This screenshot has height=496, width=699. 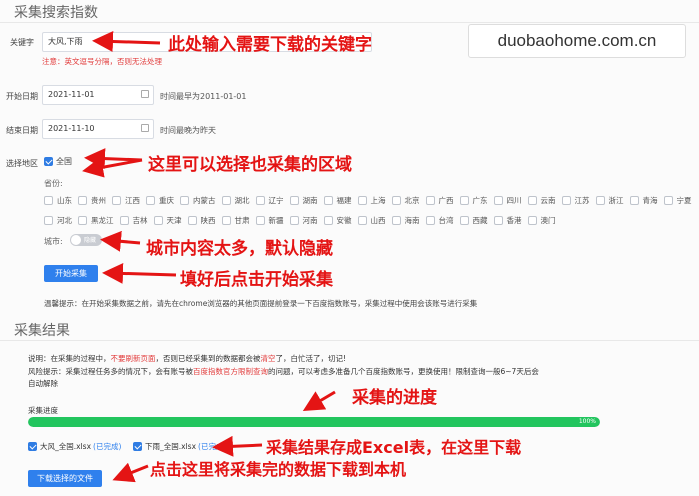 What do you see at coordinates (394, 398) in the screenshot?
I see `annotation-text: 采集的进度` at bounding box center [394, 398].